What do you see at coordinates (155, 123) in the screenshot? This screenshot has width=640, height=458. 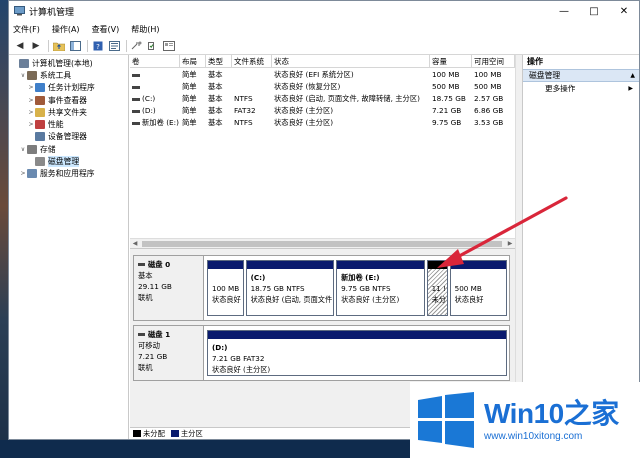 I see `table-cell: 新加卷 (E:)` at bounding box center [155, 123].